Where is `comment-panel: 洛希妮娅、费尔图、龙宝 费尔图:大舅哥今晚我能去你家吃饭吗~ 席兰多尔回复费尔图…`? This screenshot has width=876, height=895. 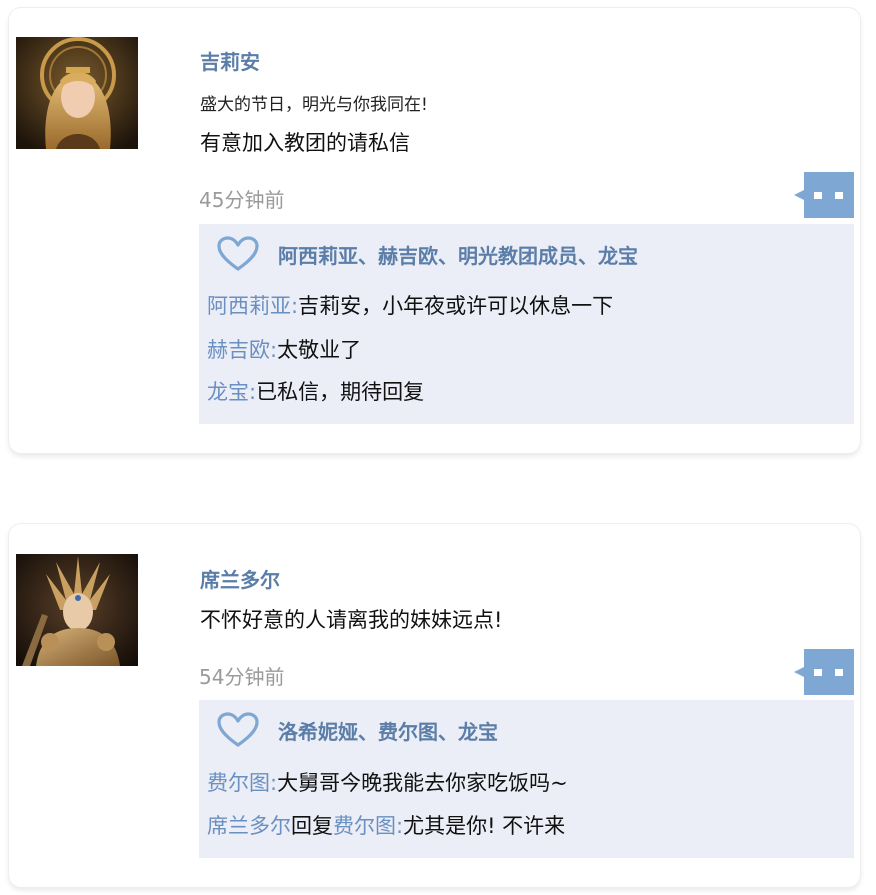 comment-panel: 洛希妮娅、费尔图、龙宝 费尔图:大舅哥今晚我能去你家吃饭吗~ 席兰多尔回复费尔图… is located at coordinates (526, 779).